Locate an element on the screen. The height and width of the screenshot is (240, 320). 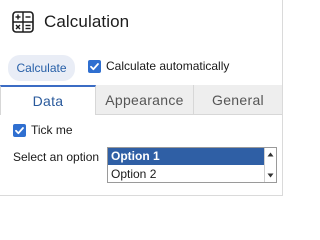
scroll-up-arrow-icon is located at coordinates (270, 154).